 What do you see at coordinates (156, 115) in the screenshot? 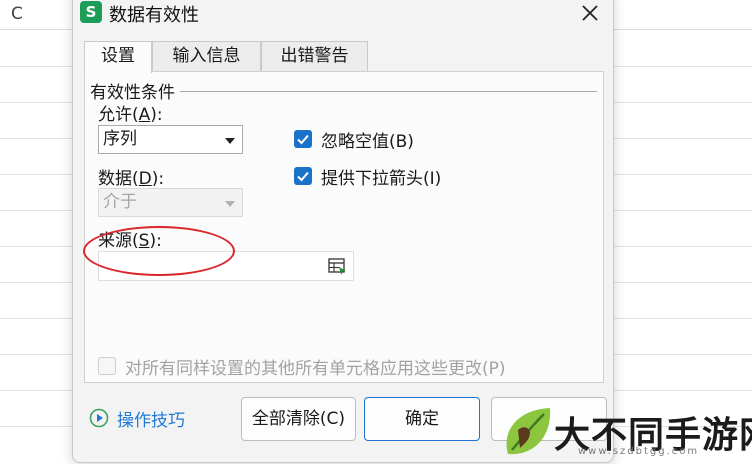
I see `allow-label-tail: ):` at bounding box center [156, 115].